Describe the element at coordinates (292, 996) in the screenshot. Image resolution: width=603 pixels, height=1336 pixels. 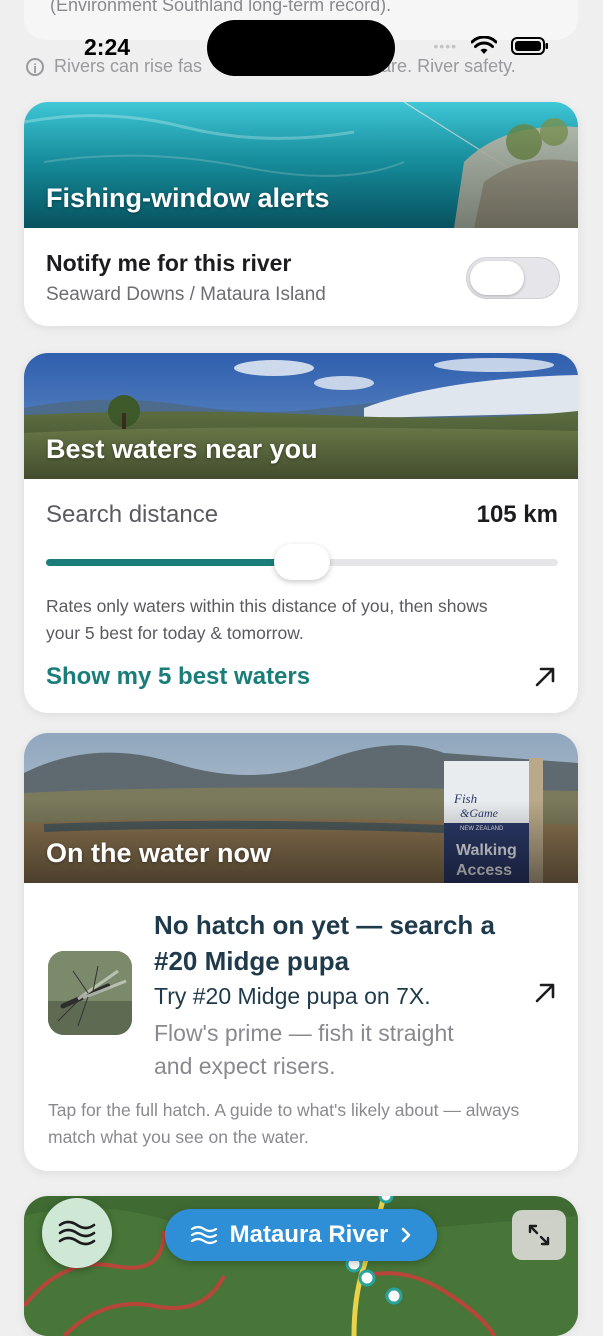
I see `hatch-try-text: Try #20 Midge pupa on 7X.` at that location.